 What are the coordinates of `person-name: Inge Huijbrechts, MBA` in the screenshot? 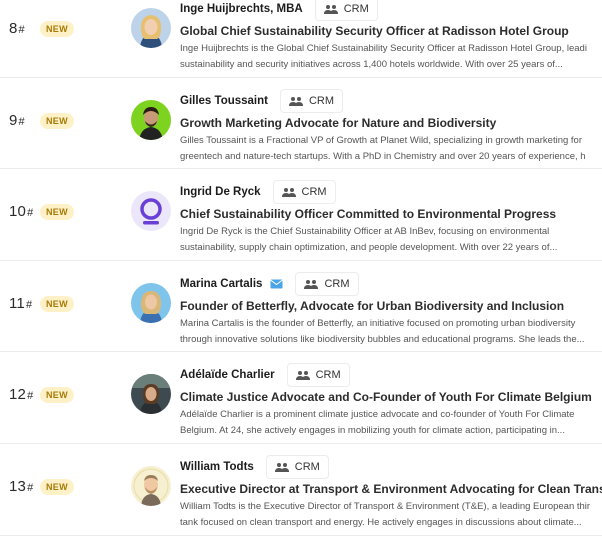 It's located at (241, 9).